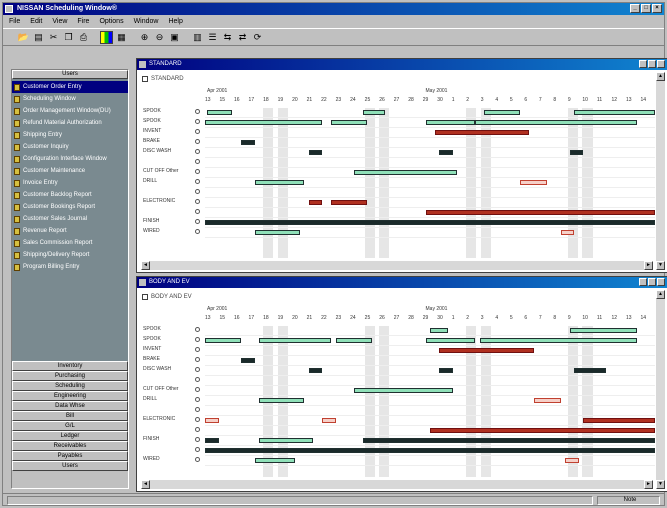  Describe the element at coordinates (174, 37) in the screenshot. I see `print-preview-icon: ▣` at that location.